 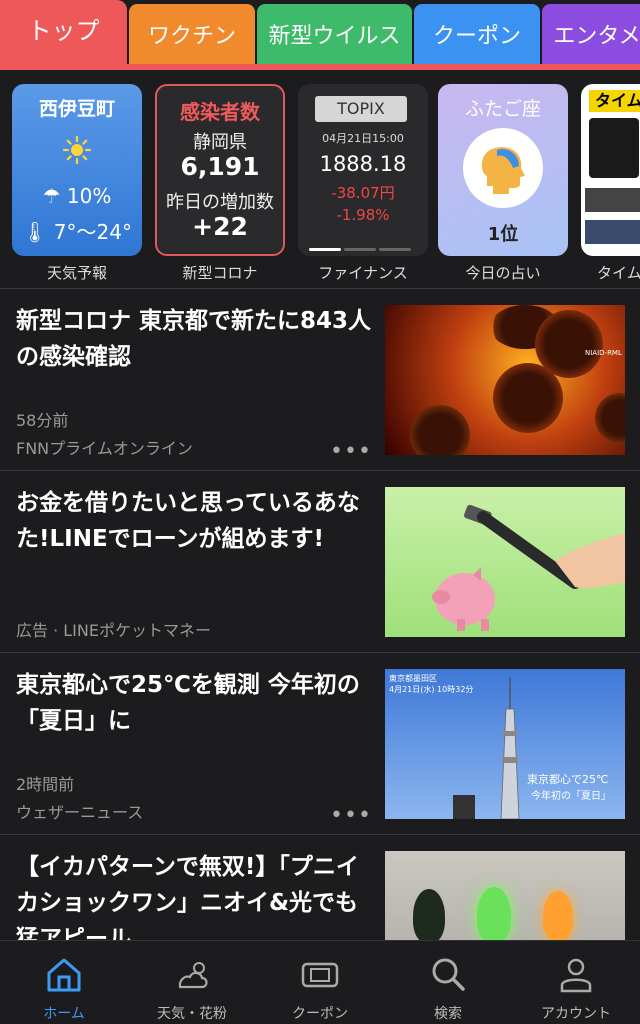 I want to click on head-icon, so click(x=503, y=170).